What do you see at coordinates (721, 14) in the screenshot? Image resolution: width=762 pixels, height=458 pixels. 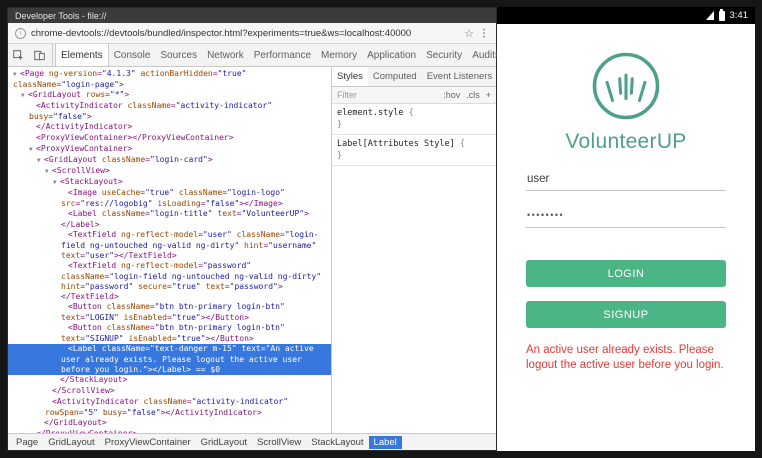 I see `battery-icon` at bounding box center [721, 14].